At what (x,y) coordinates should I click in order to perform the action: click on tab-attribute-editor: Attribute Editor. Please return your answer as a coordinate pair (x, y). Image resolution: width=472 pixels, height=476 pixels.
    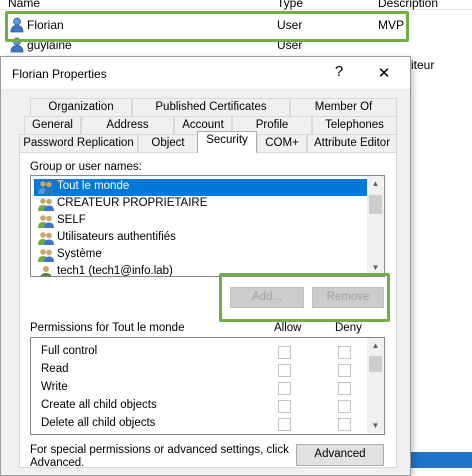
    Looking at the image, I should click on (352, 143).